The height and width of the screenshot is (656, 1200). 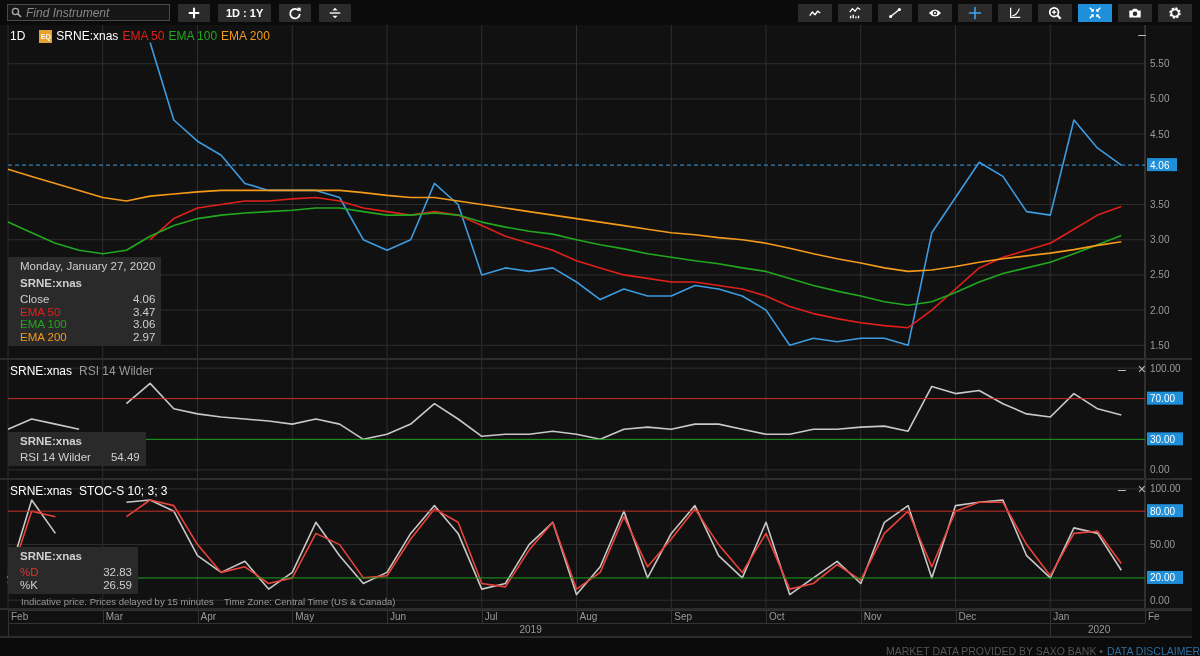 What do you see at coordinates (1160, 275) in the screenshot?
I see `axis-label: 2.50` at bounding box center [1160, 275].